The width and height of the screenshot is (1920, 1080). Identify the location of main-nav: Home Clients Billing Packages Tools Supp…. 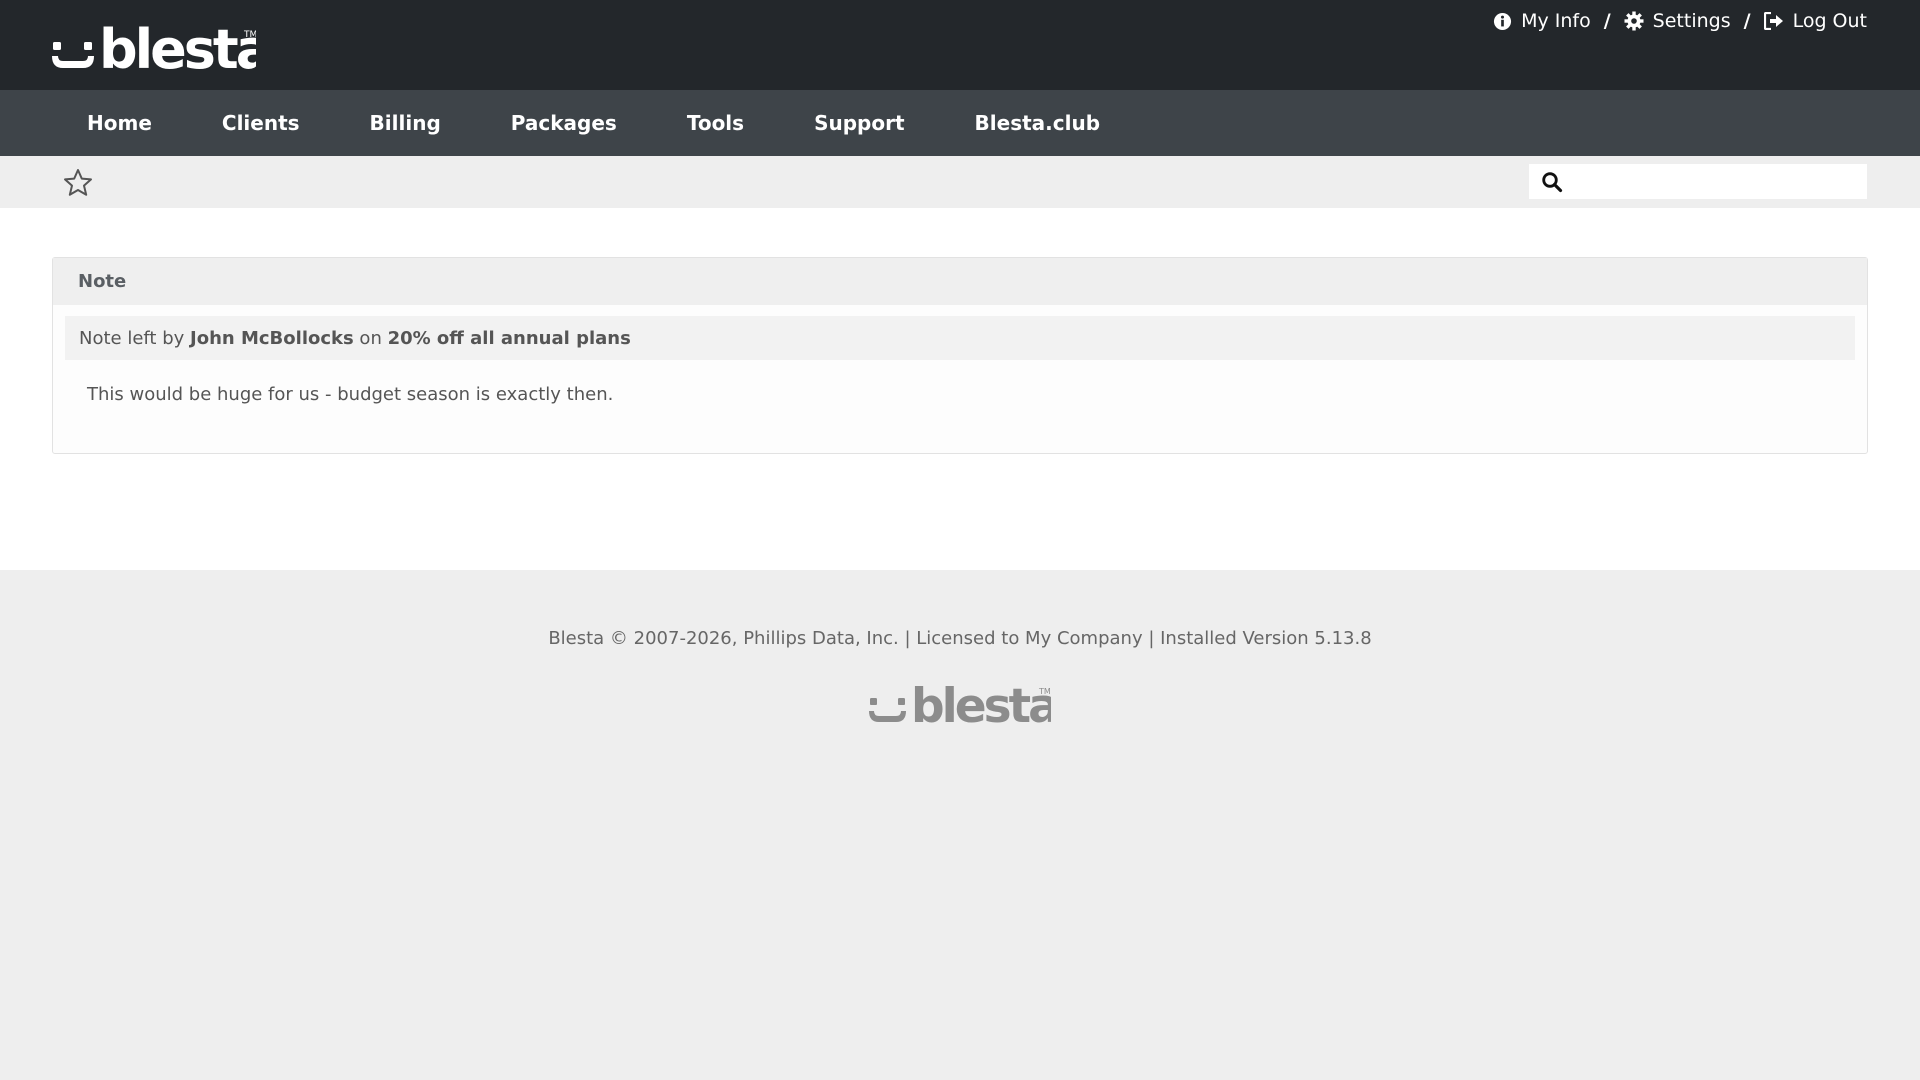
(960, 123).